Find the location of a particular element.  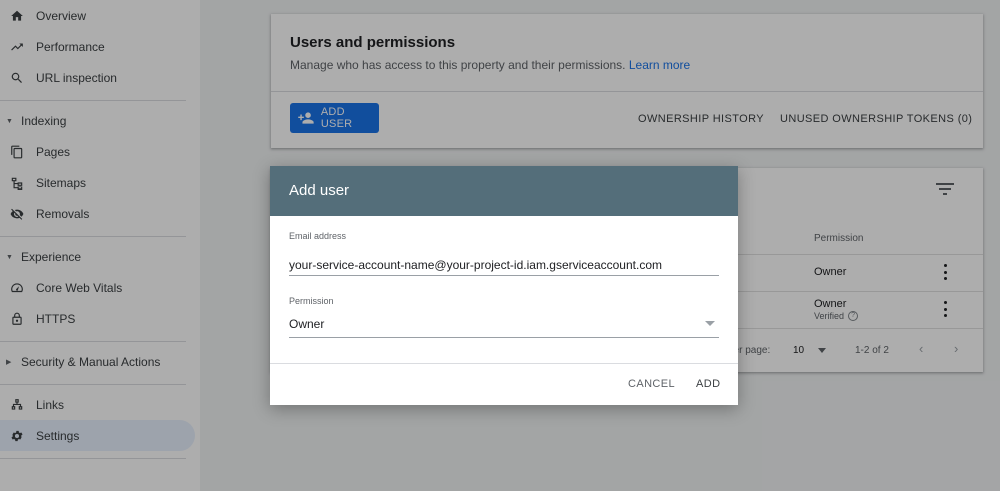

permission-underline is located at coordinates (504, 337).